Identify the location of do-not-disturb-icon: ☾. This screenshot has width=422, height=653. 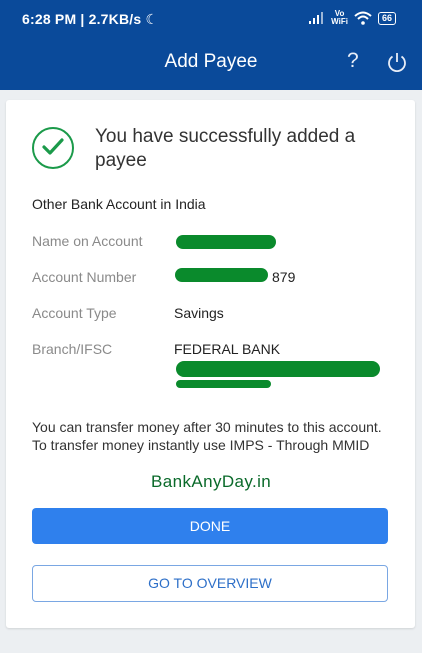
(152, 19).